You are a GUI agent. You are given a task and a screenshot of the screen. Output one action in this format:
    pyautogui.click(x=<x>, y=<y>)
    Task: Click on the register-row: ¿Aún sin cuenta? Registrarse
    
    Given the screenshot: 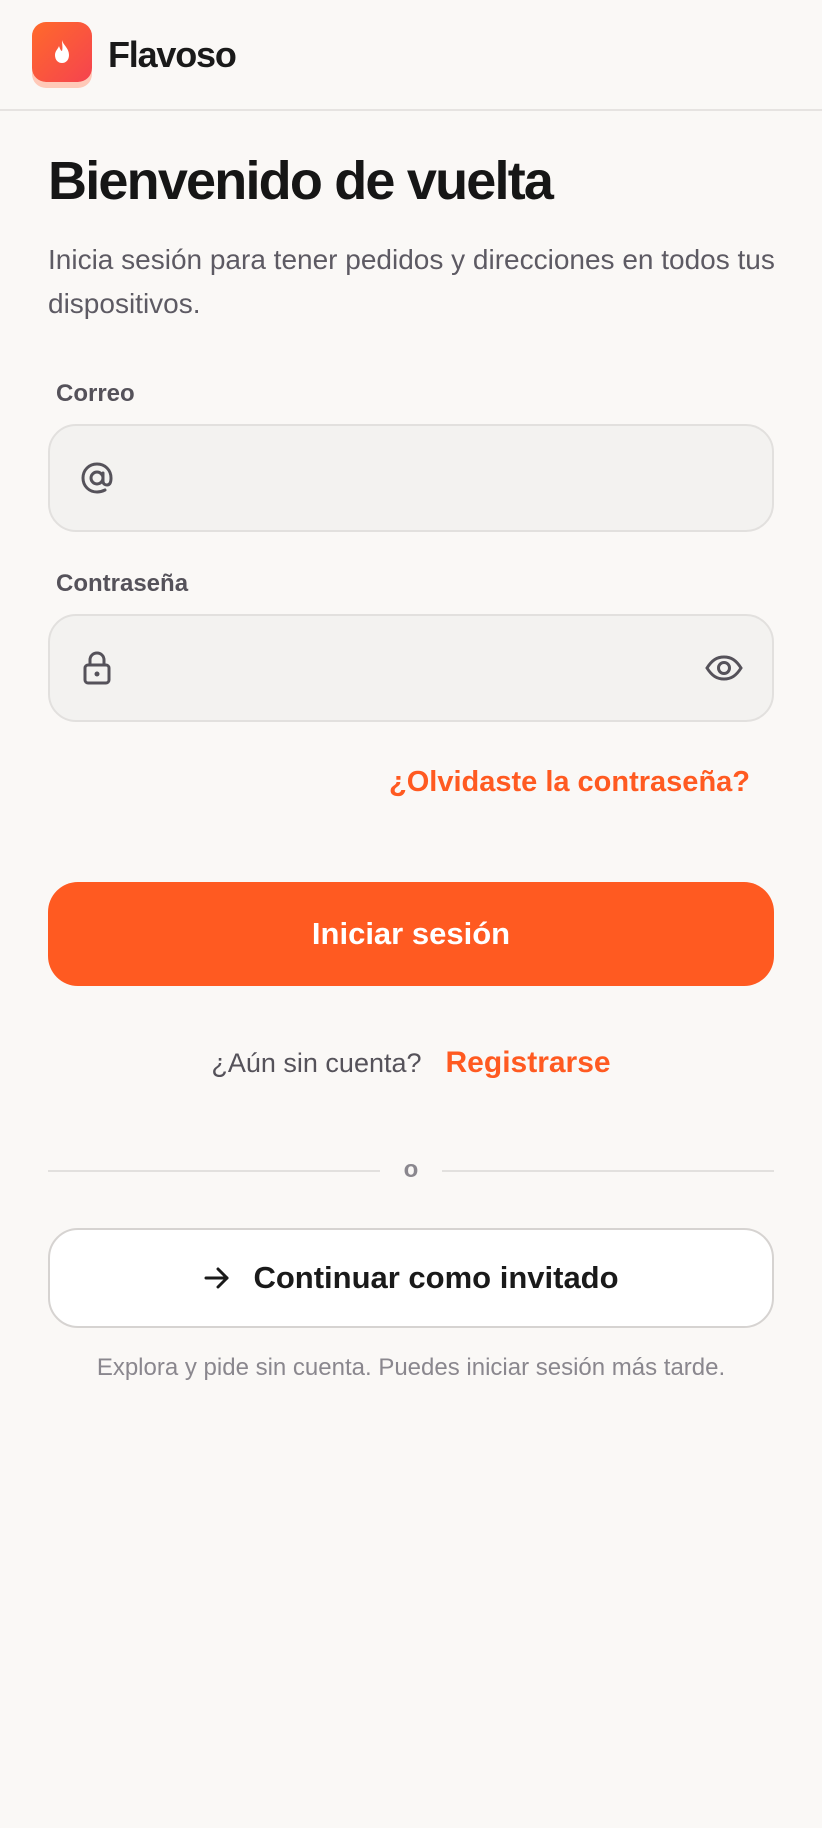 What is the action you would take?
    pyautogui.click(x=411, y=1063)
    